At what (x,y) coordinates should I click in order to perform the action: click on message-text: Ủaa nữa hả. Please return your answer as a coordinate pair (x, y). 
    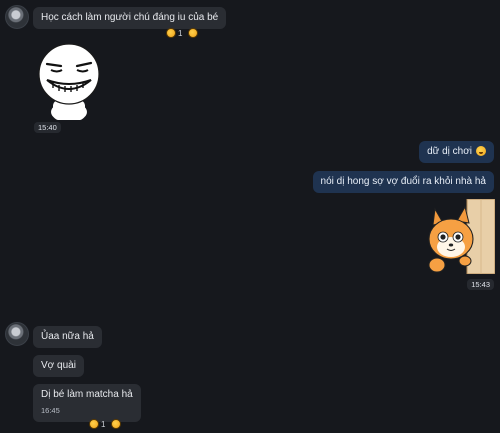
    Looking at the image, I should click on (67, 336).